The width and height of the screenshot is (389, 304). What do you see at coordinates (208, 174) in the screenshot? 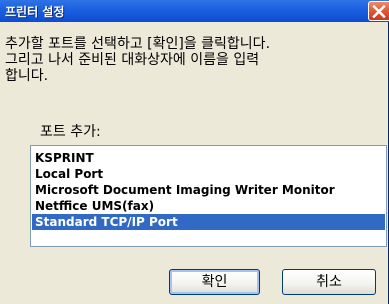
I see `port-item-local-port: Local Port` at bounding box center [208, 174].